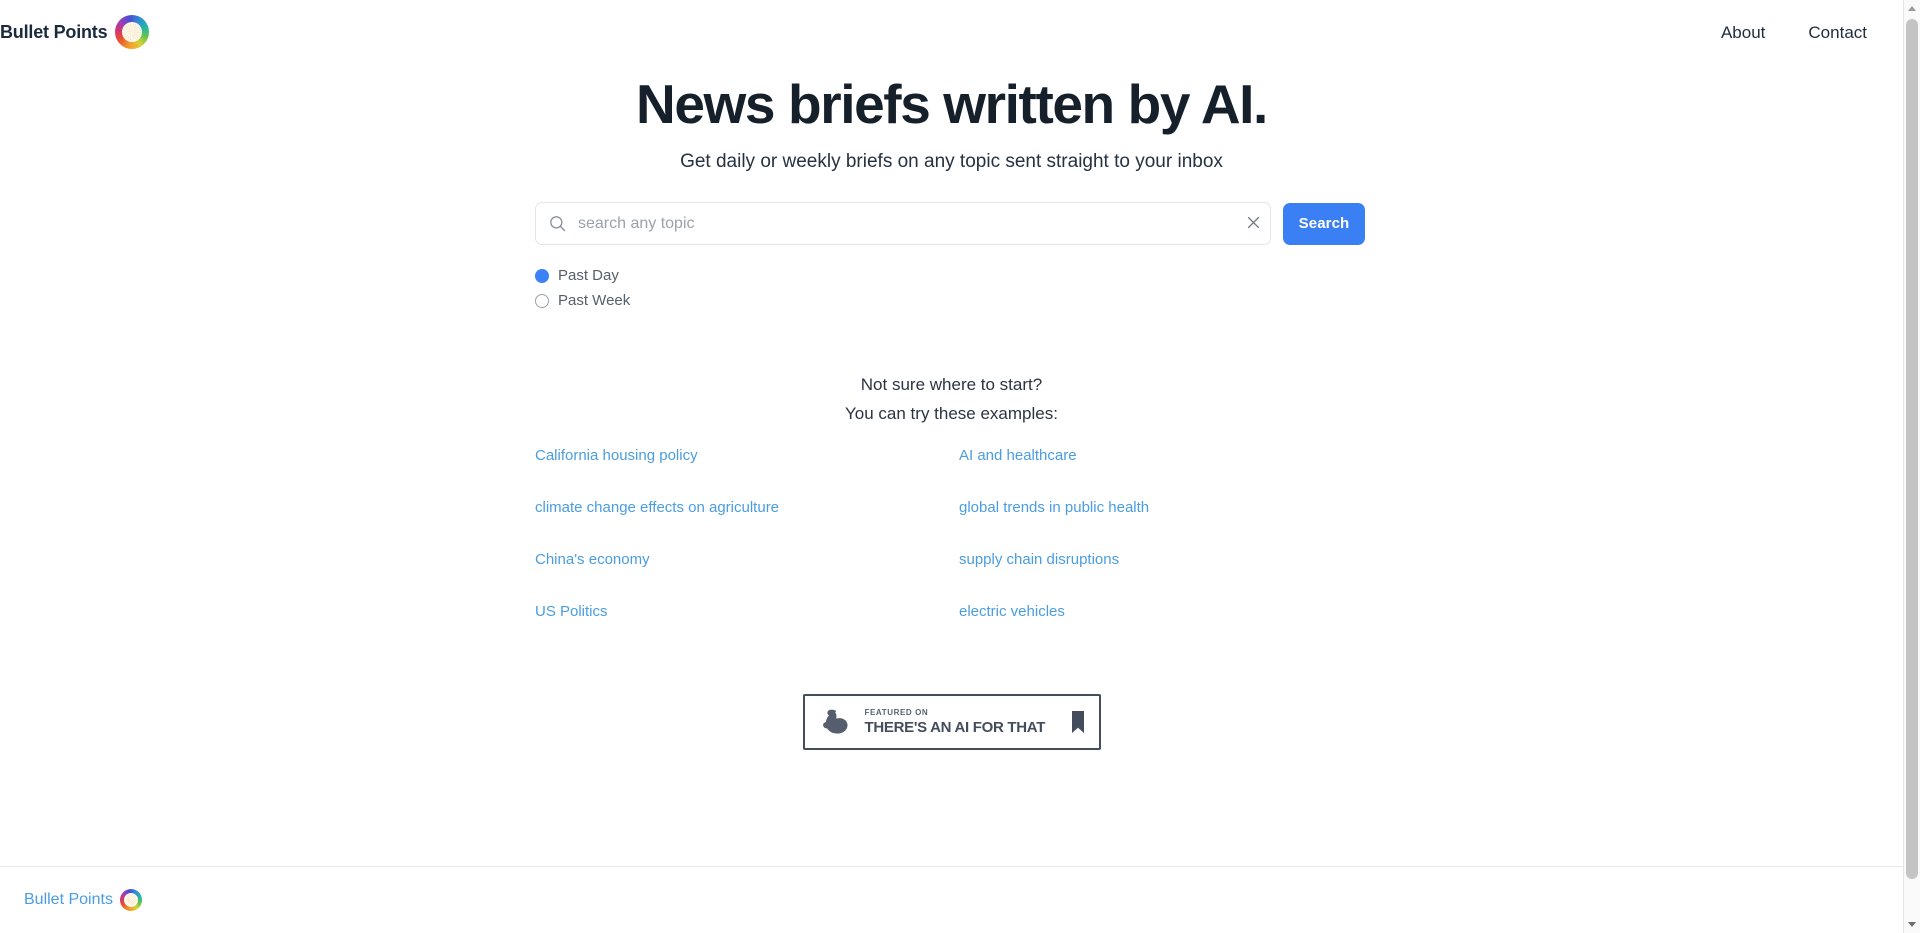 This screenshot has width=1920, height=933. What do you see at coordinates (951, 384) in the screenshot?
I see `examples-prompt-line-1: Not sure where to start?` at bounding box center [951, 384].